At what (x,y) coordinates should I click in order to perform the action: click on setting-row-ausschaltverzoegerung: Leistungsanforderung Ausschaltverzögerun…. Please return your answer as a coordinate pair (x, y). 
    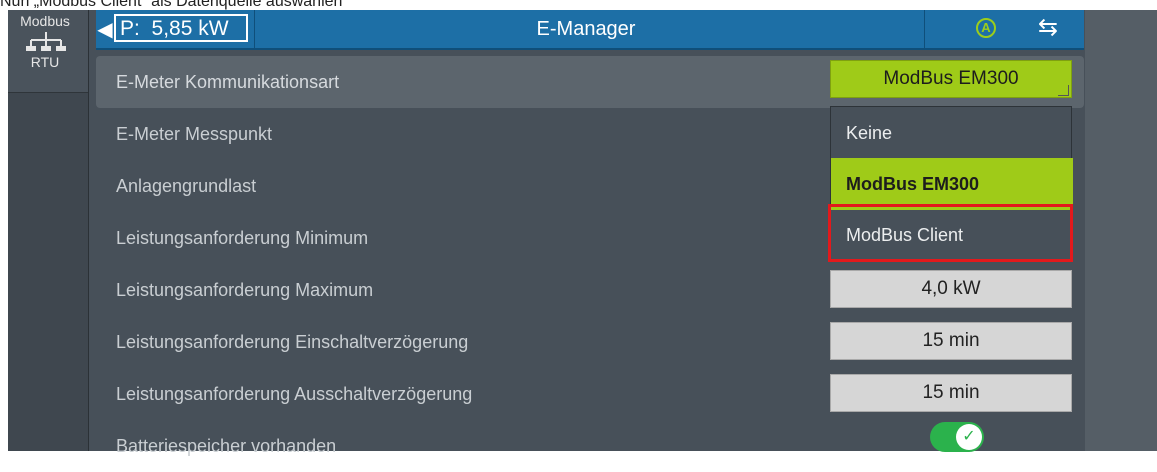
    Looking at the image, I should click on (590, 394).